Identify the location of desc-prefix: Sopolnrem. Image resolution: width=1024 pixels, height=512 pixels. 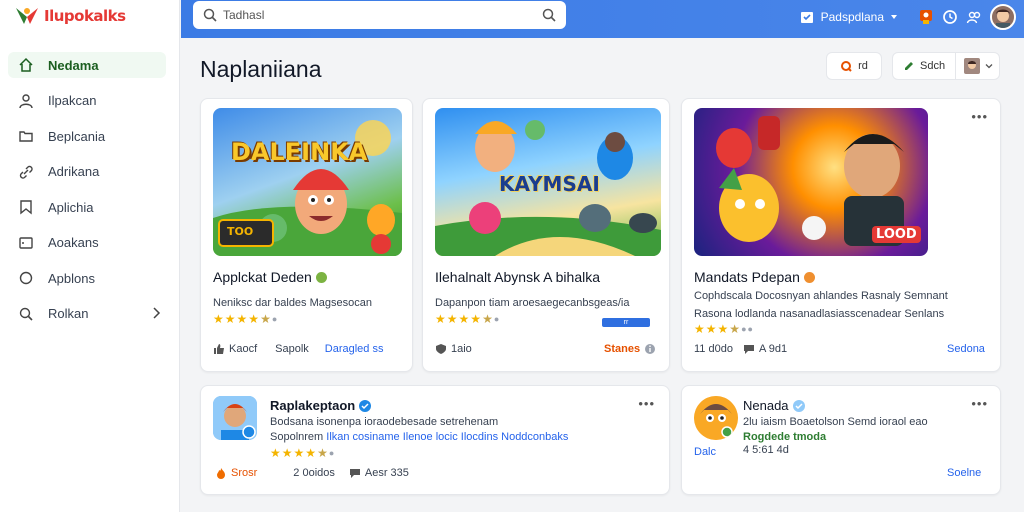
(297, 437).